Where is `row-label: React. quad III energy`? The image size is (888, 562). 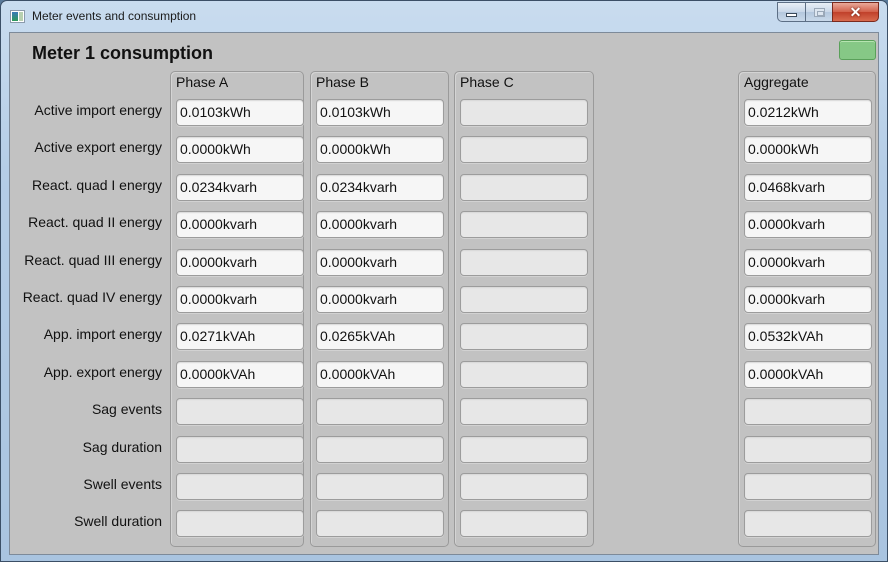
row-label: React. quad III energy is located at coordinates (93, 259).